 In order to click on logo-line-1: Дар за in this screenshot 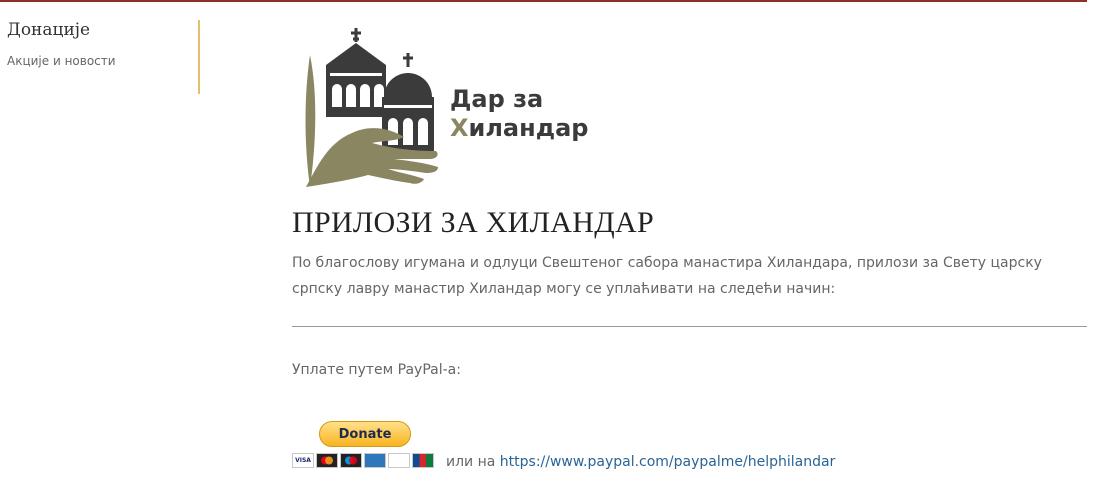, I will do `click(497, 99)`.